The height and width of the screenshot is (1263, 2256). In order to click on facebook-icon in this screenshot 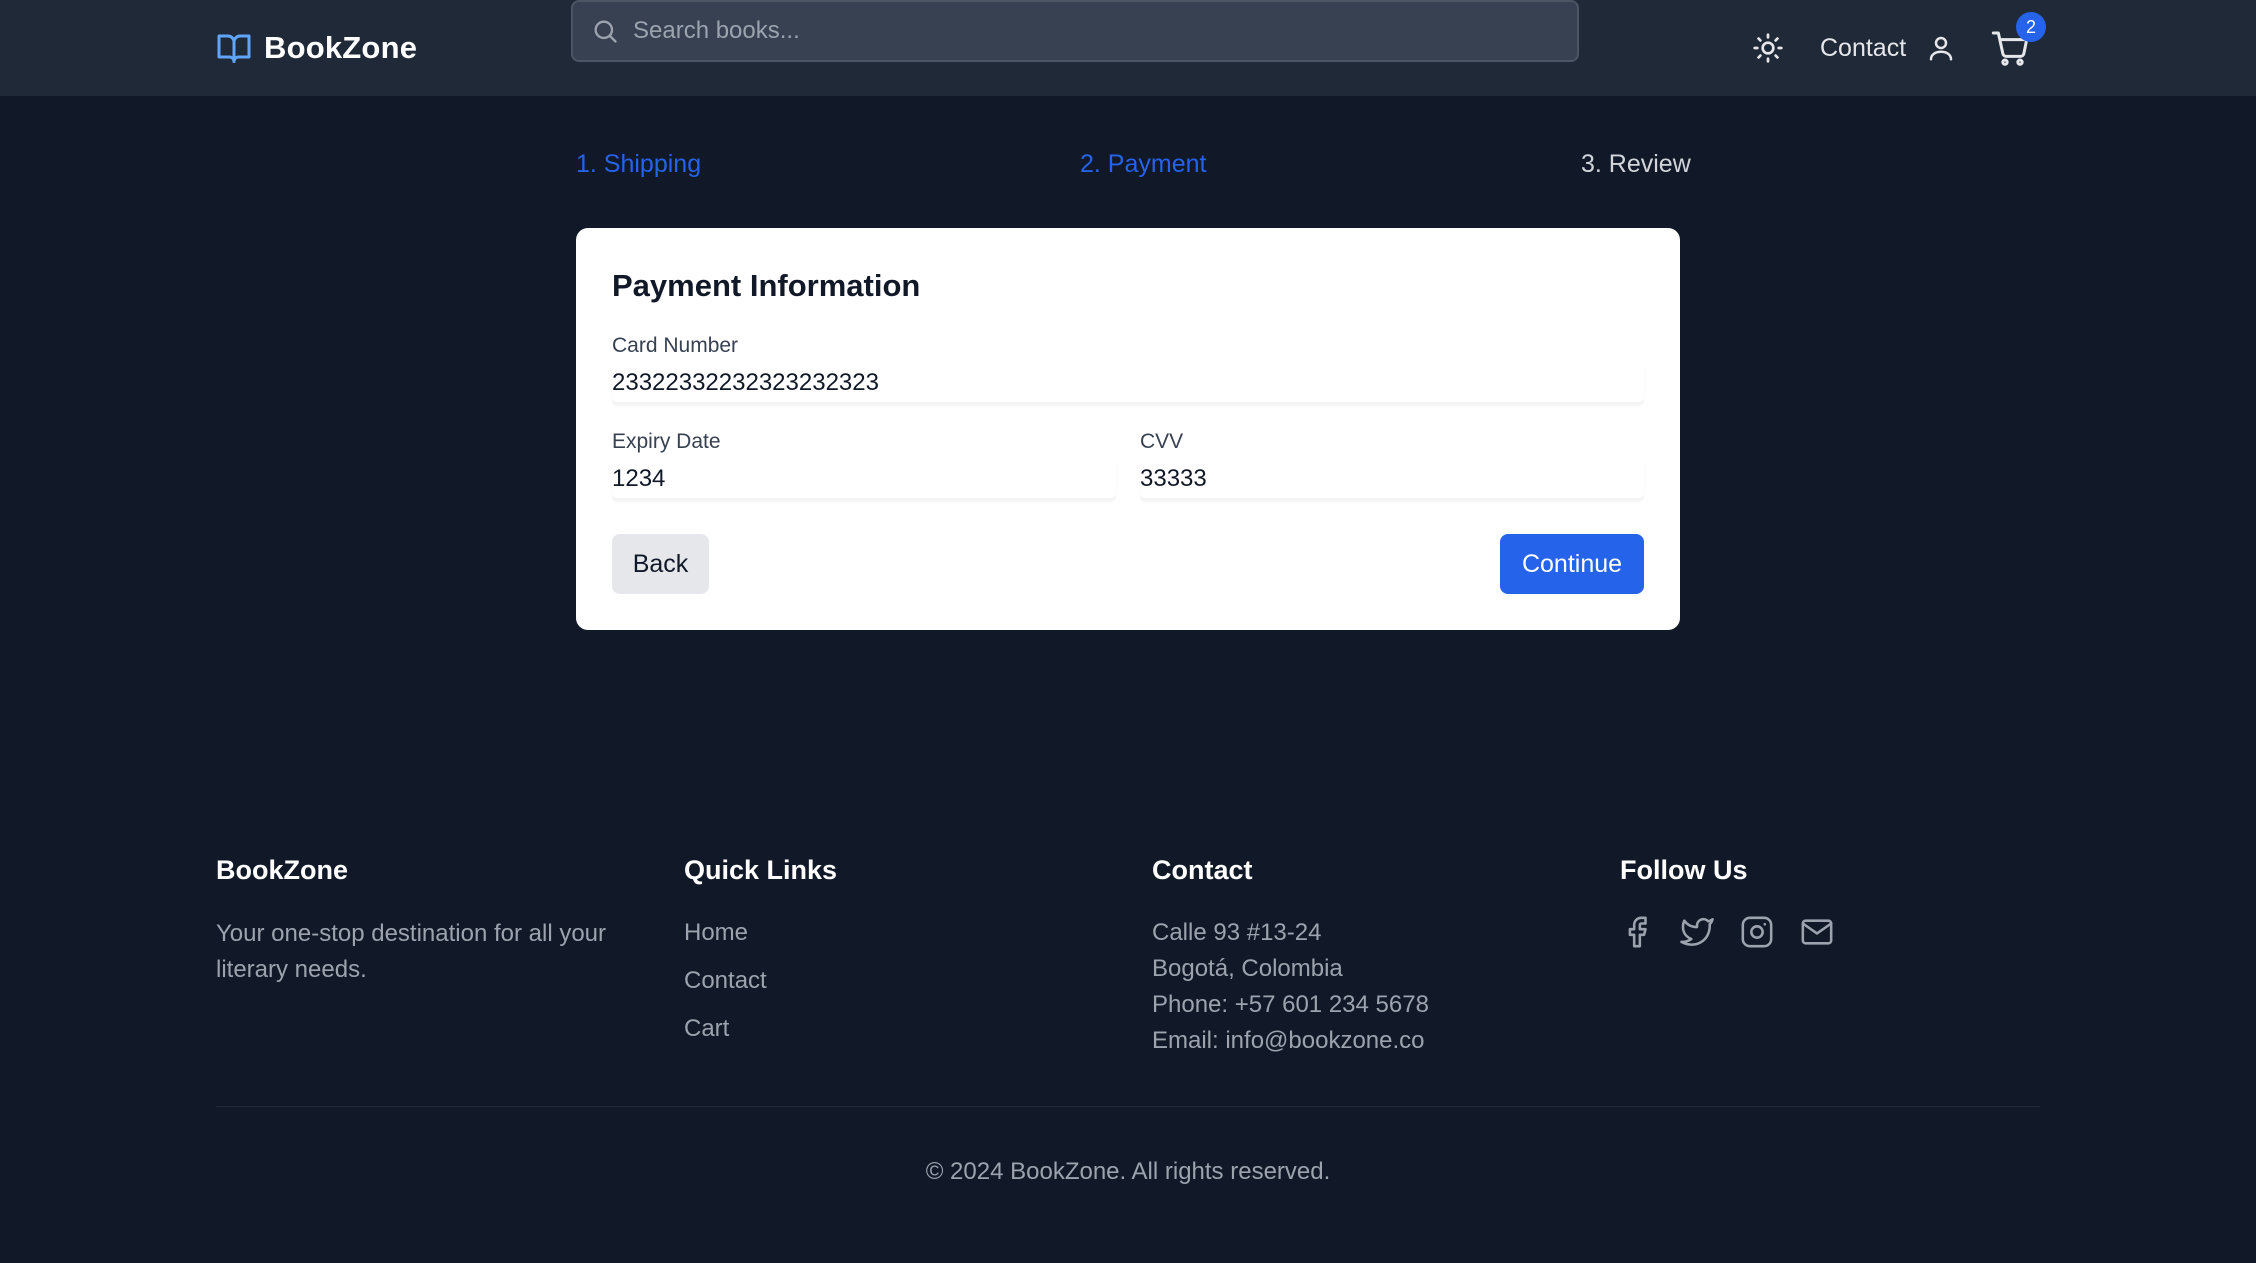, I will do `click(1637, 932)`.